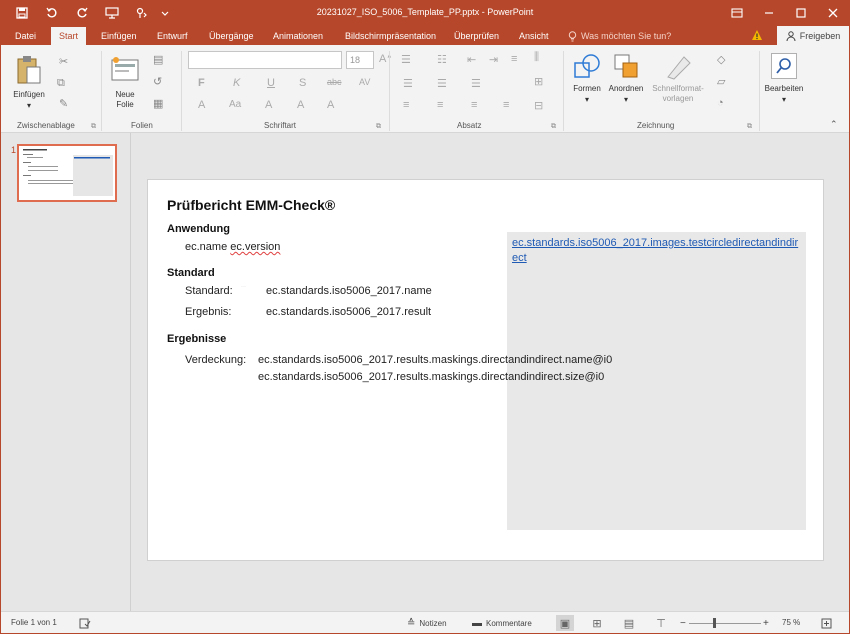 This screenshot has height=634, width=850. What do you see at coordinates (749, 127) in the screenshot?
I see `drawing-launcher-icon: ⧉` at bounding box center [749, 127].